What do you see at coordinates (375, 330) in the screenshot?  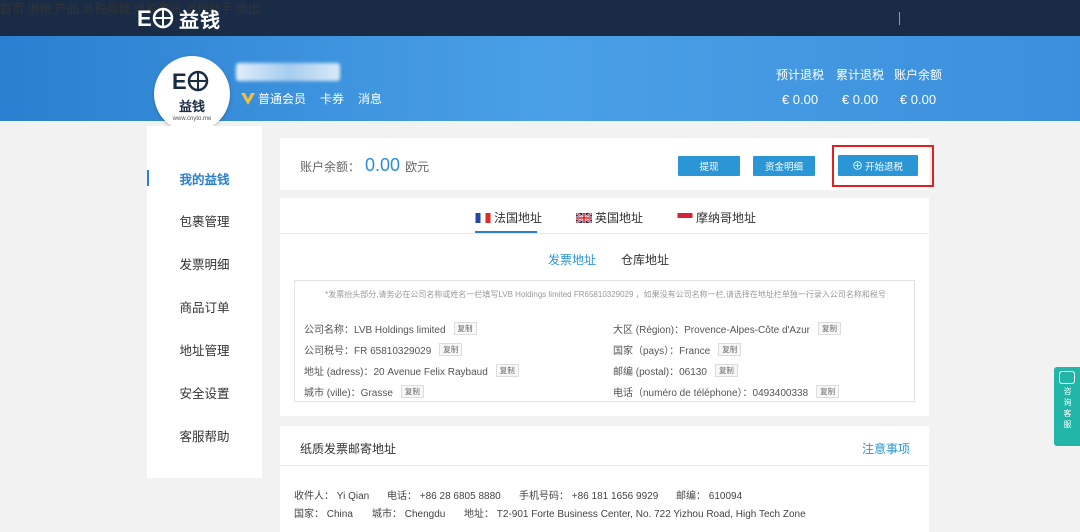 I see `field-company-text: 公司名称：LVB Holdings limited` at bounding box center [375, 330].